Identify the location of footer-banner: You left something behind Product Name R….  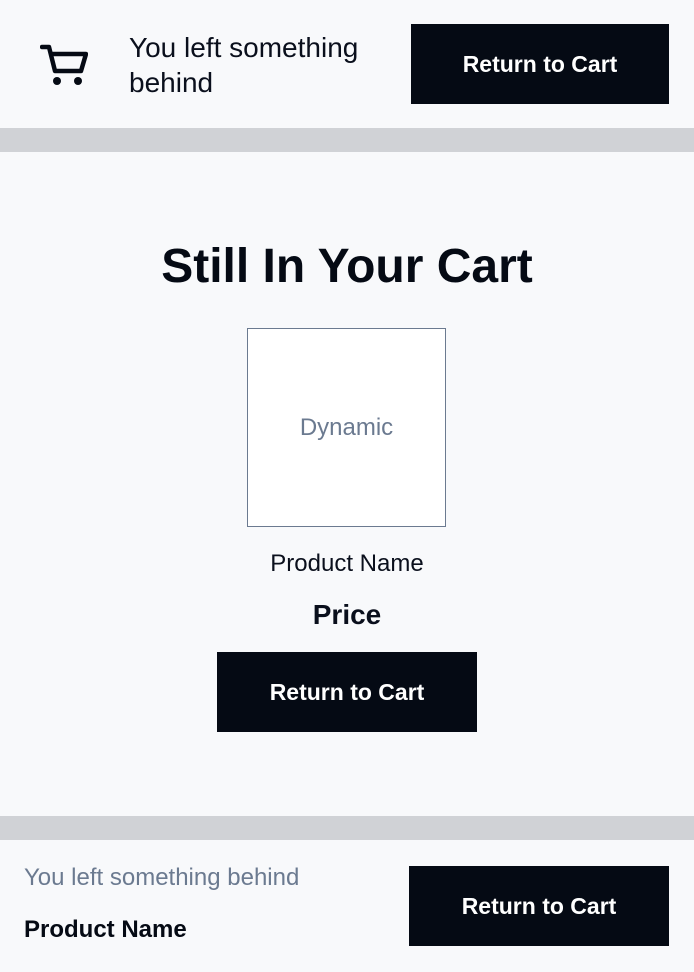
(347, 906).